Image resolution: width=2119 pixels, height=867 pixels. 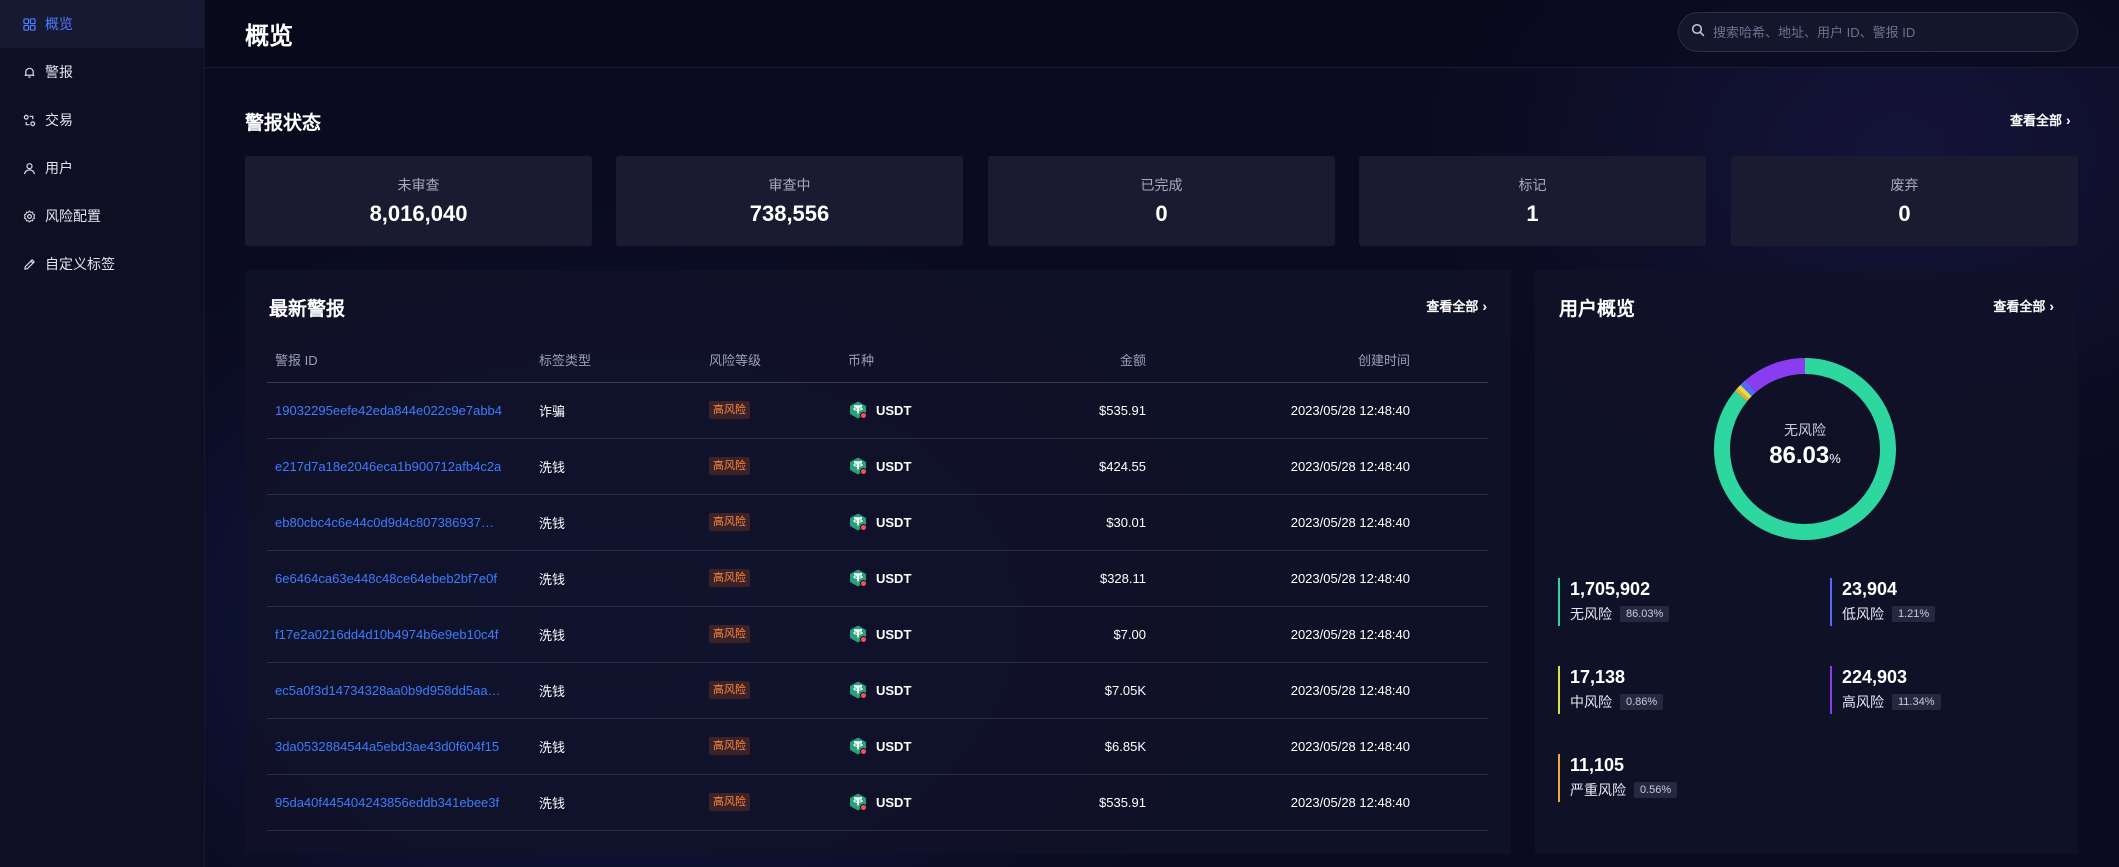 What do you see at coordinates (418, 185) in the screenshot?
I see `stat-label: 未审查` at bounding box center [418, 185].